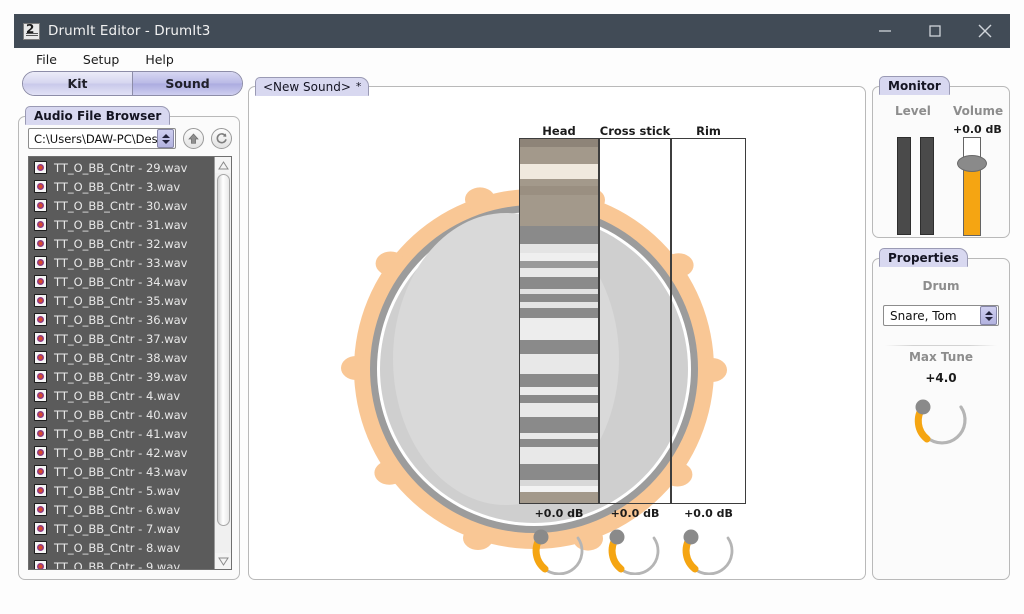 The width and height of the screenshot is (1024, 614). I want to click on mode-toggle: Kit Sound, so click(132, 83).